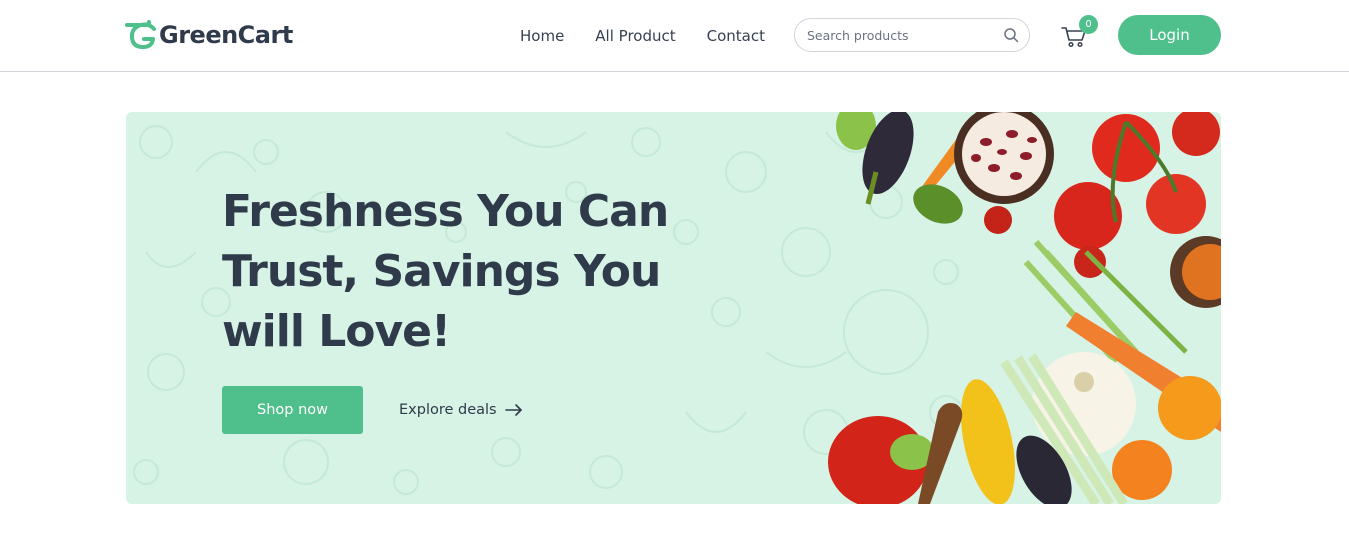 The width and height of the screenshot is (1349, 557). What do you see at coordinates (542, 36) in the screenshot?
I see `nav-link-home: Home` at bounding box center [542, 36].